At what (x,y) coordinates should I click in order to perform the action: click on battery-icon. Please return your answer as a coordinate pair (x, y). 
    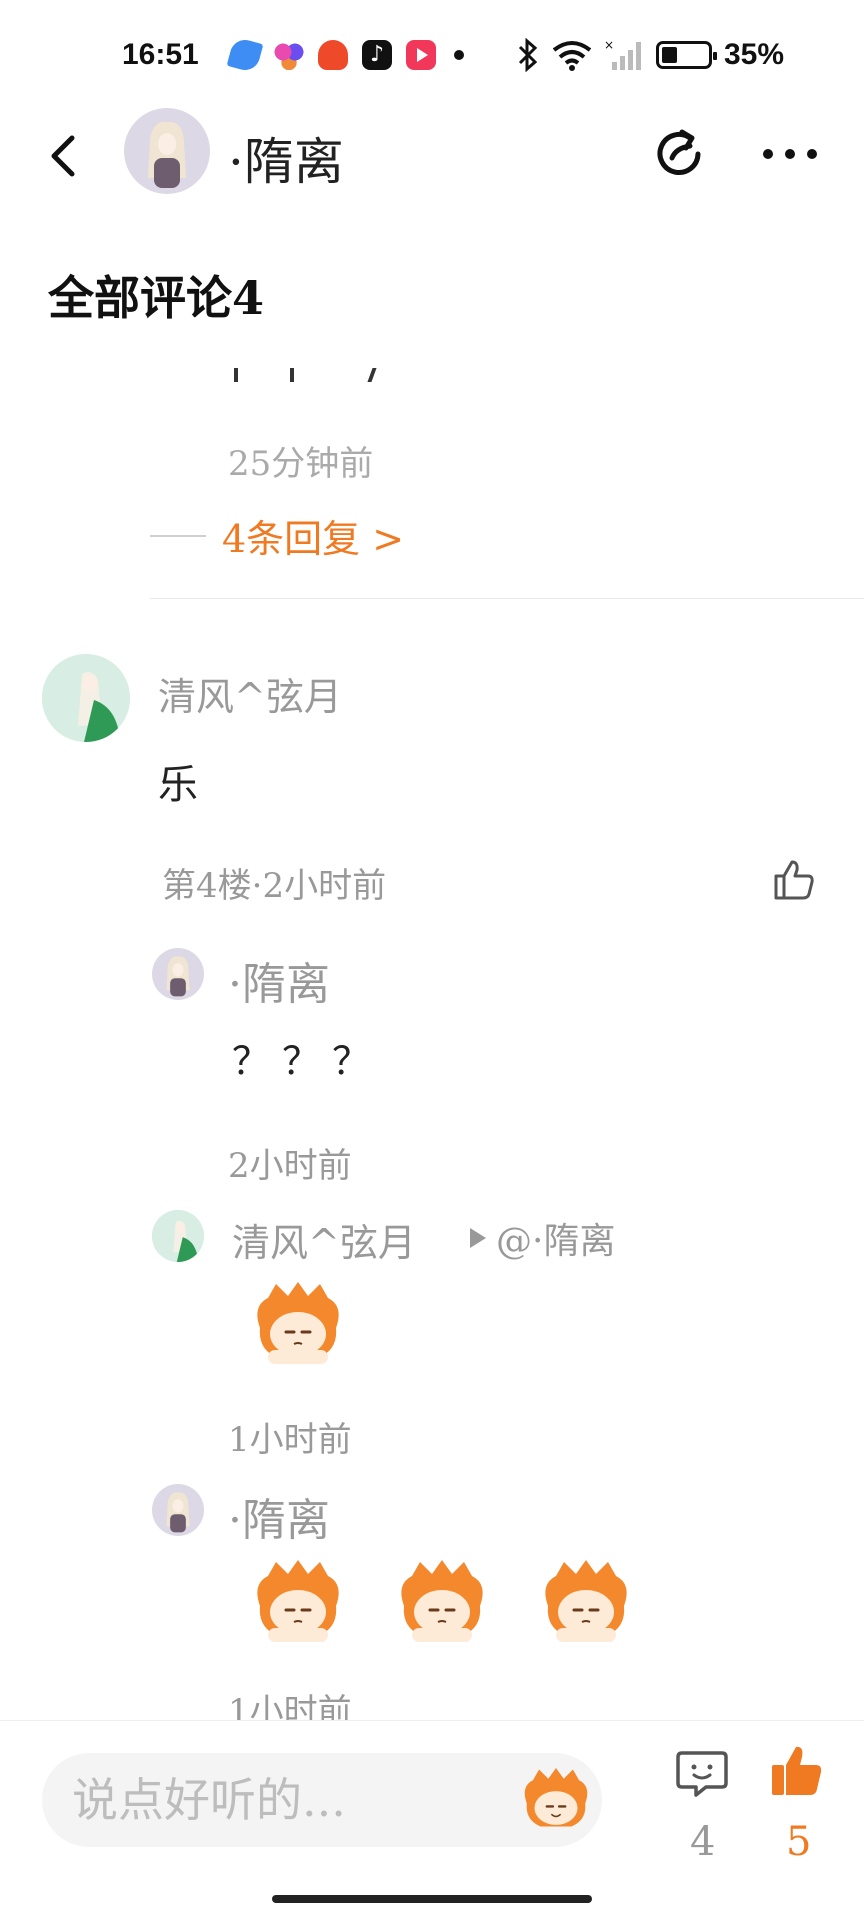
    Looking at the image, I should click on (686, 55).